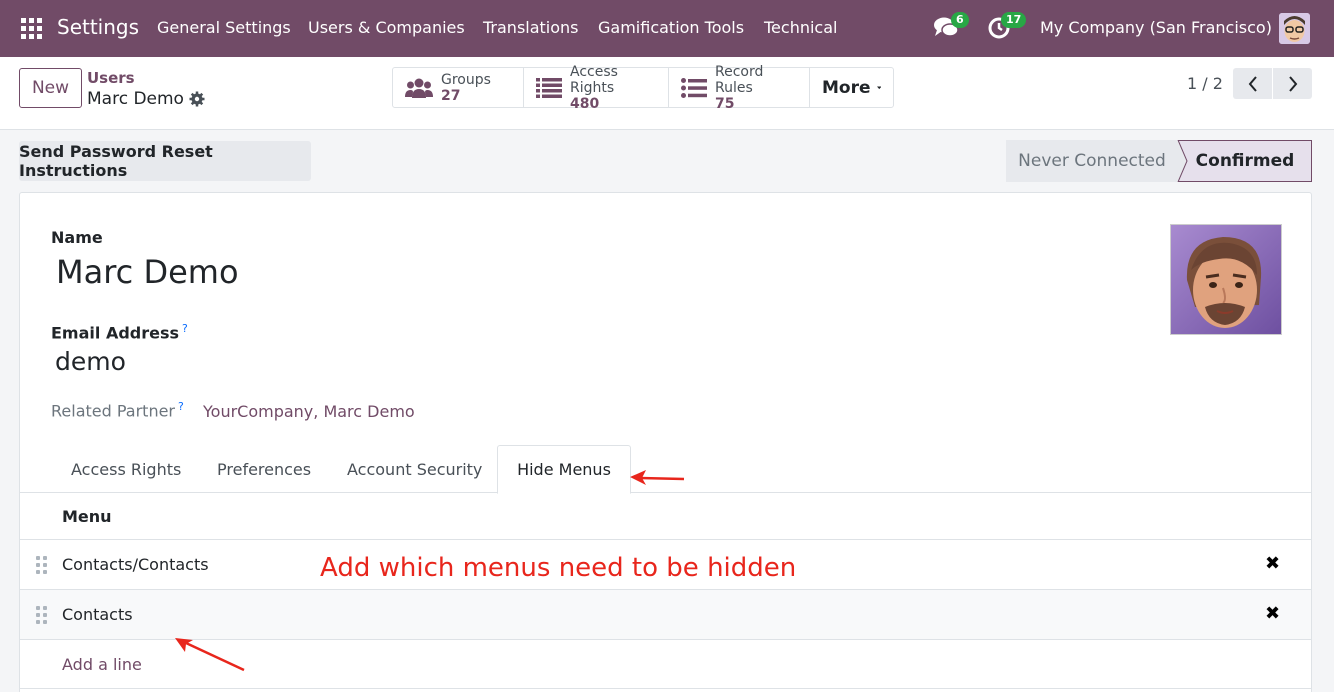 This screenshot has width=1334, height=692. I want to click on user-photo, so click(1226, 279).